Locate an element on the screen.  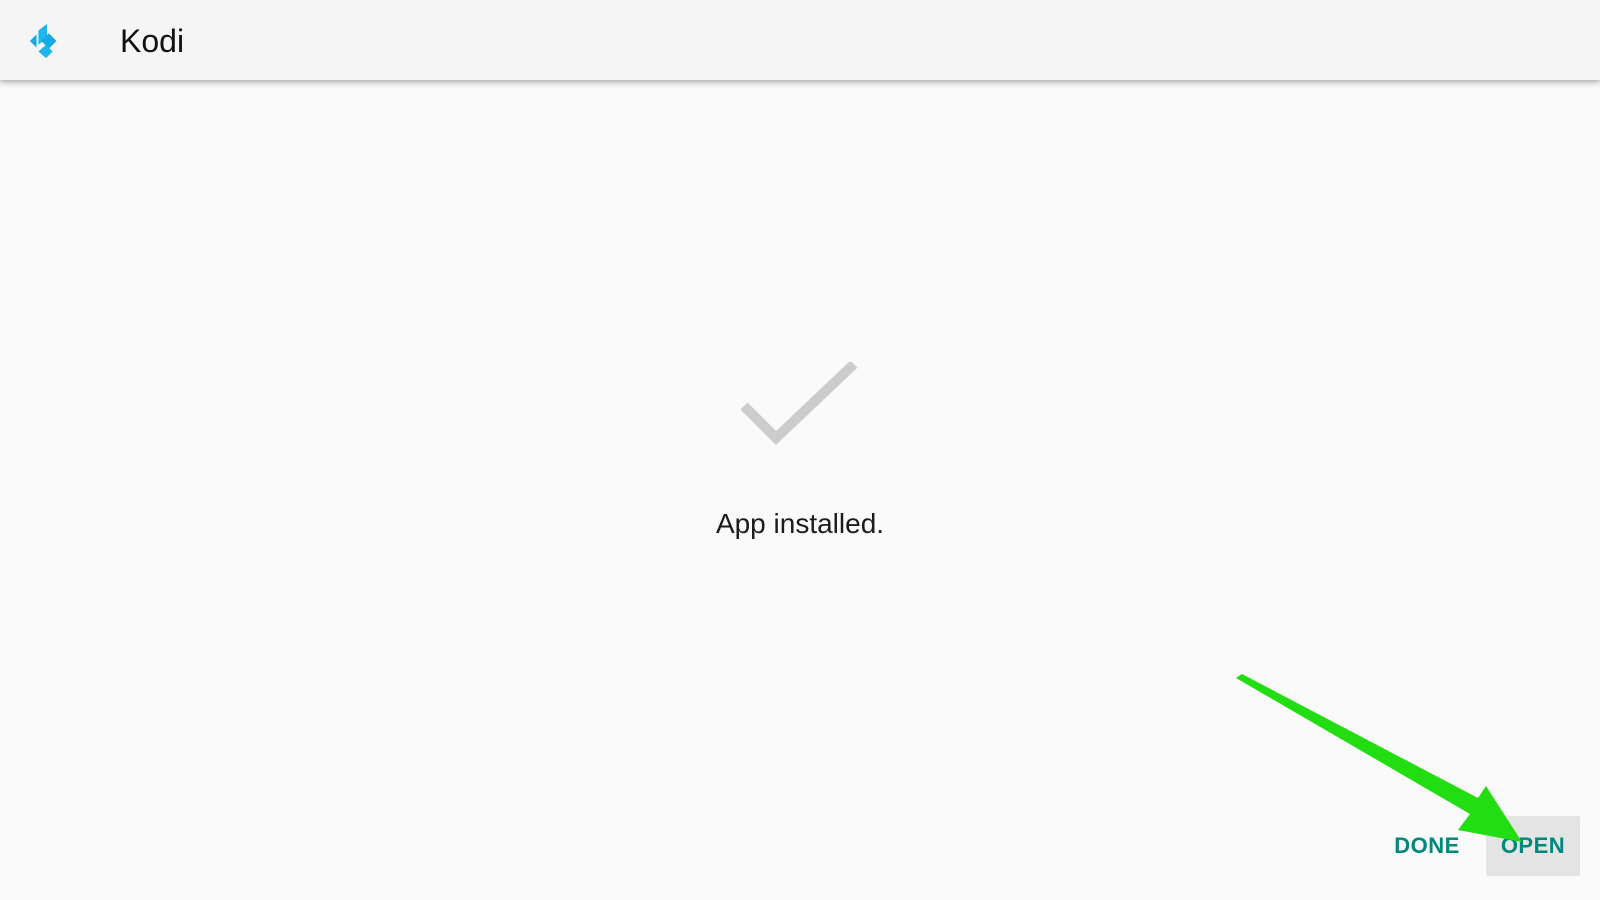
app-title: Kodi is located at coordinates (152, 41).